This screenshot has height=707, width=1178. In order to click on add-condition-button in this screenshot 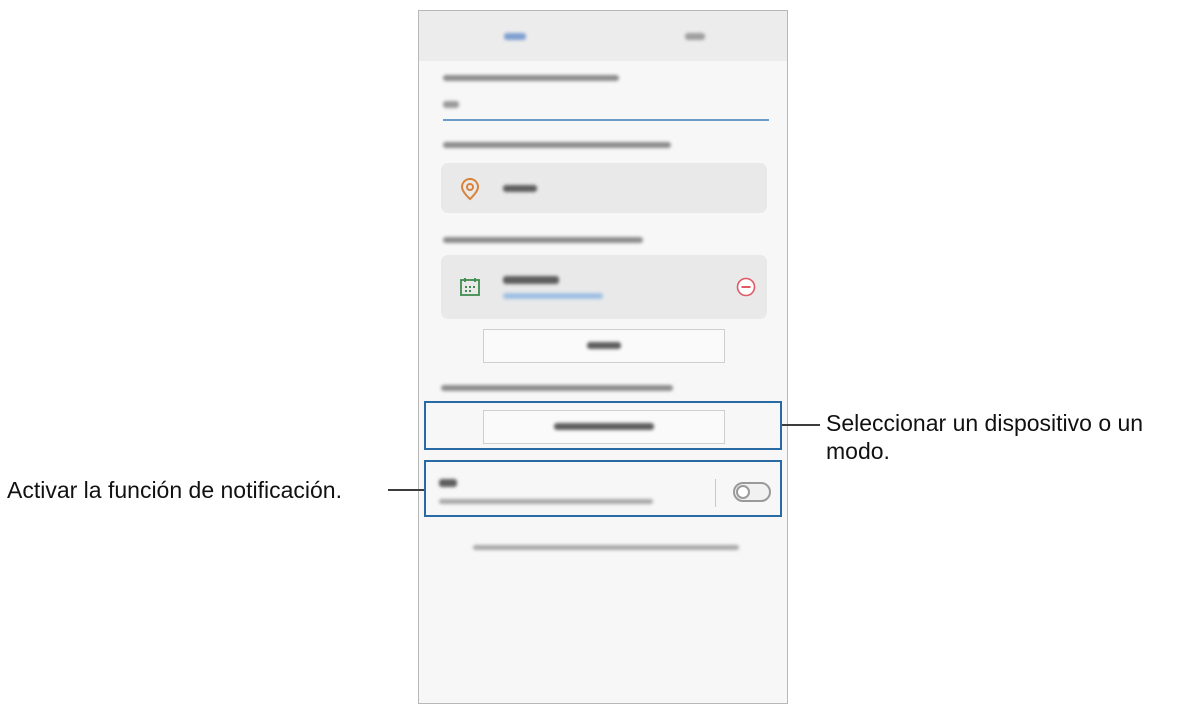, I will do `click(604, 346)`.